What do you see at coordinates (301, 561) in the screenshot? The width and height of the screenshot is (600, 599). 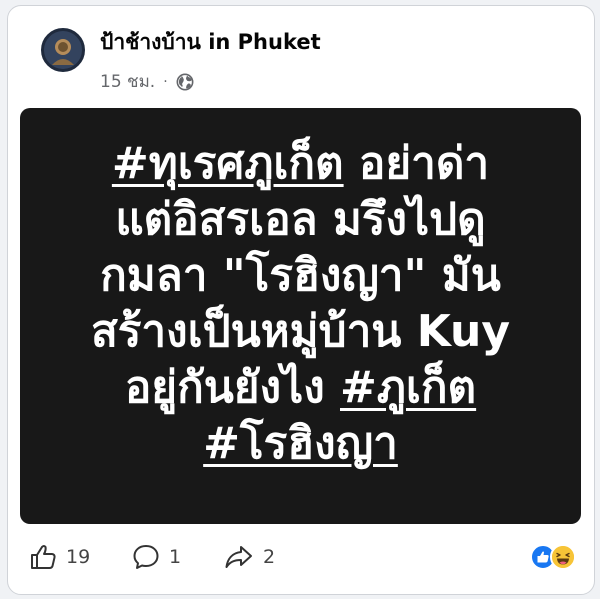 I see `post-actions: 19 1 2` at bounding box center [301, 561].